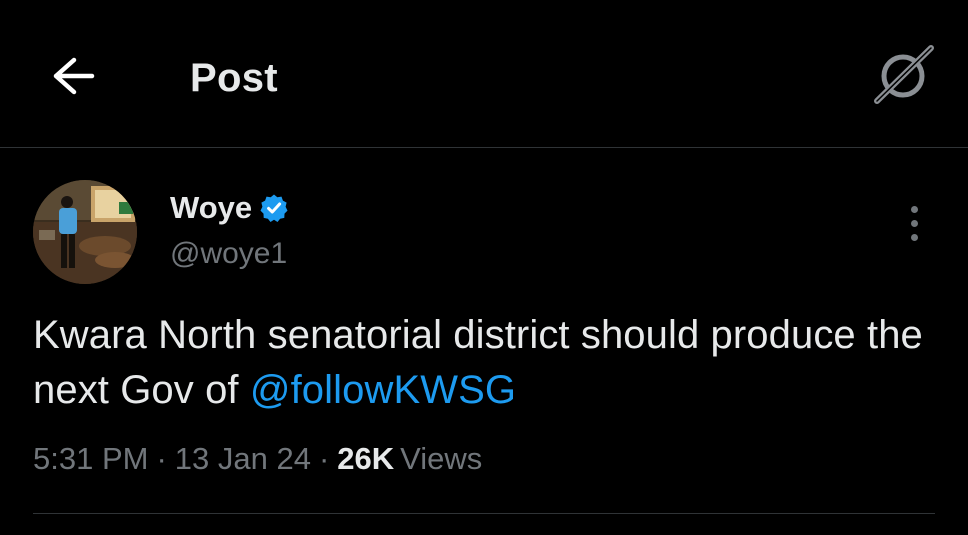  I want to click on author-name: Woye, so click(211, 208).